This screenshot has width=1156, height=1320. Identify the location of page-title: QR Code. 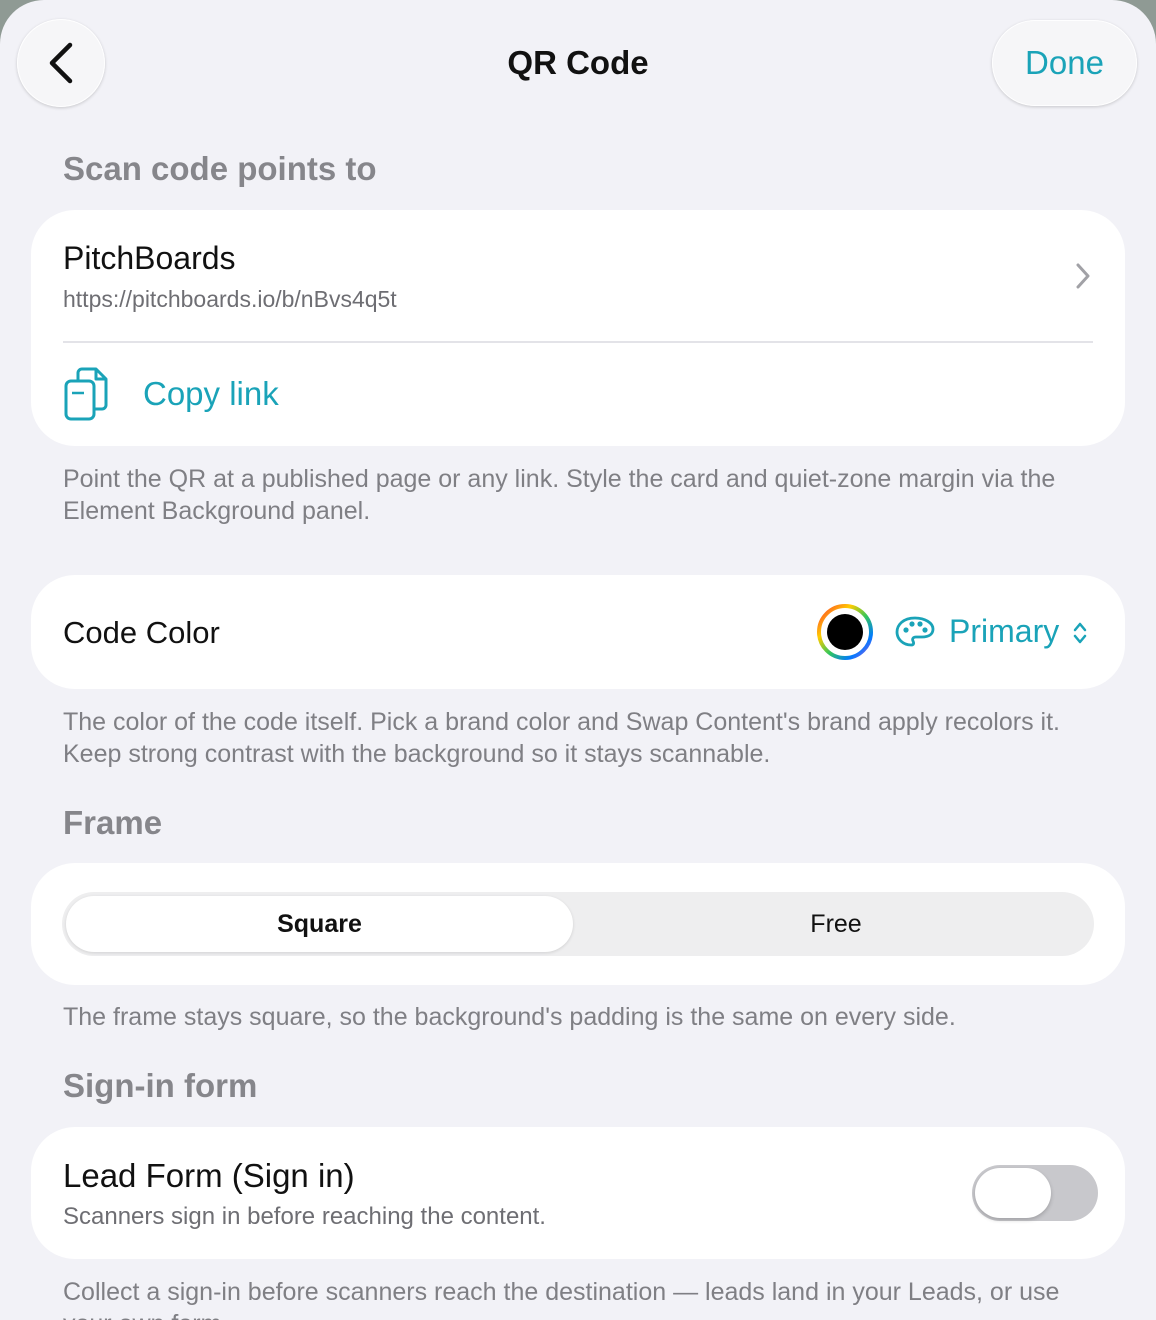
(578, 62).